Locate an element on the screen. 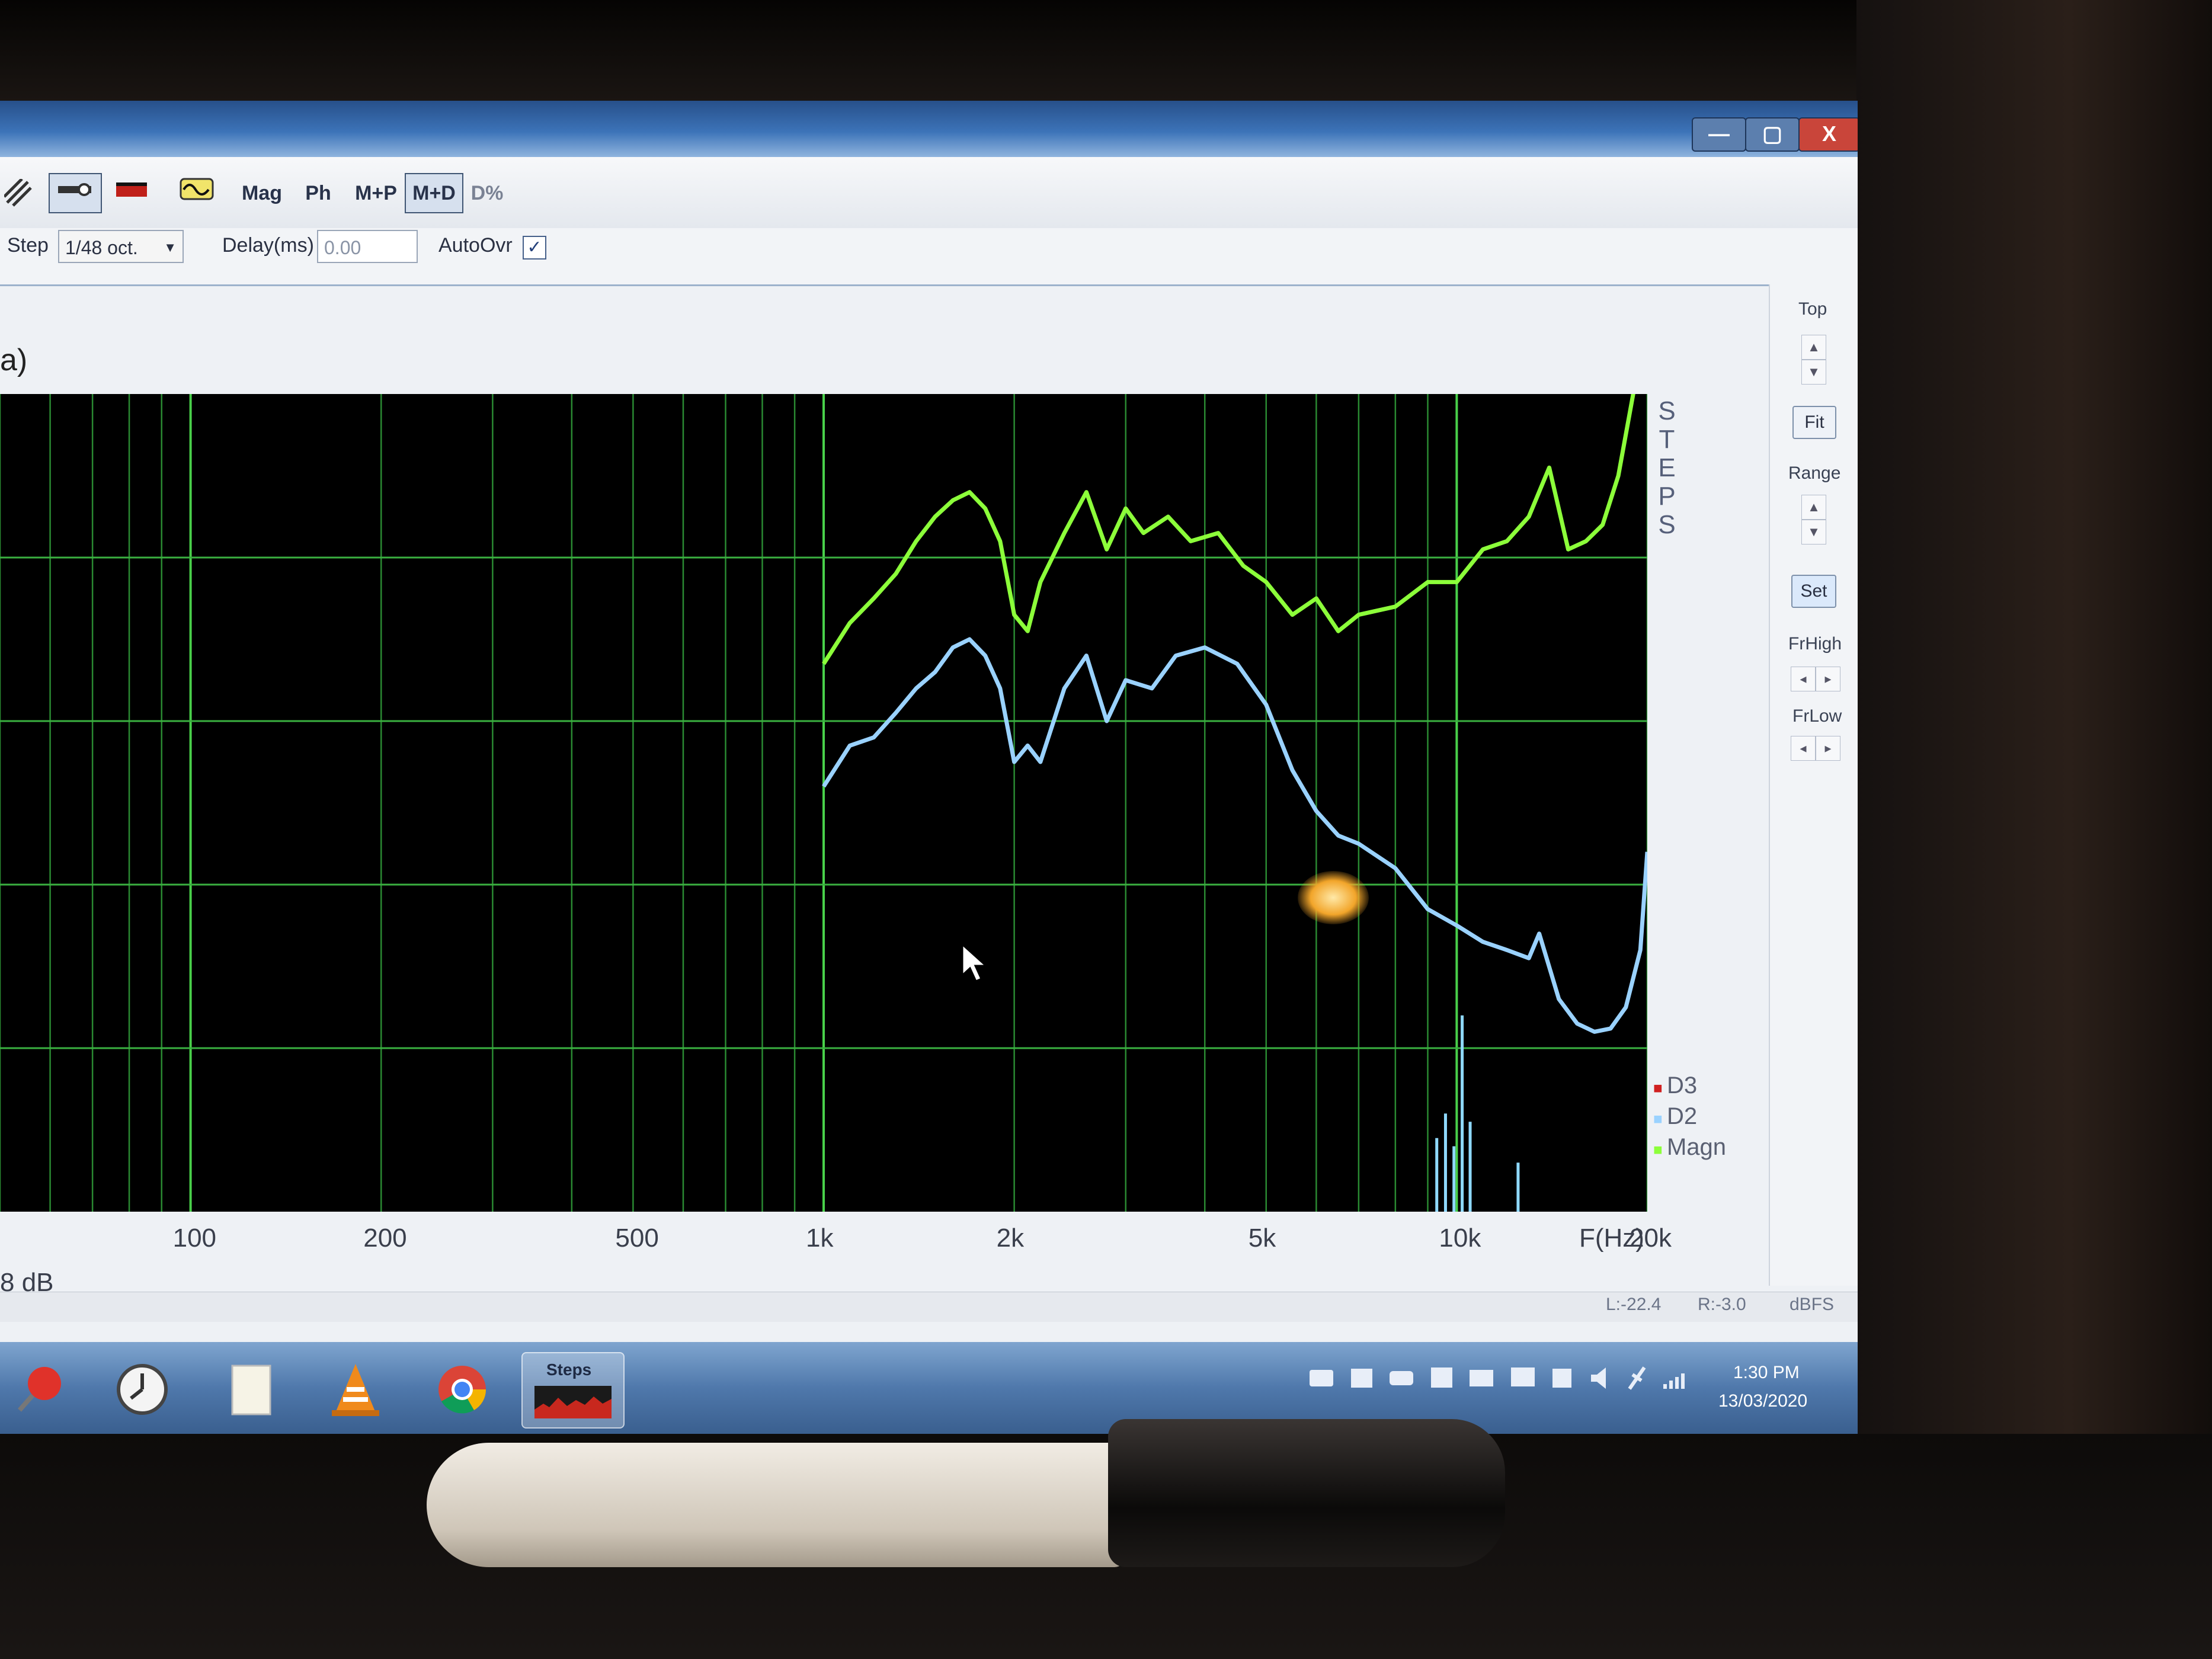 This screenshot has width=2212, height=1659. x-tick-label: 10k is located at coordinates (1460, 1239).